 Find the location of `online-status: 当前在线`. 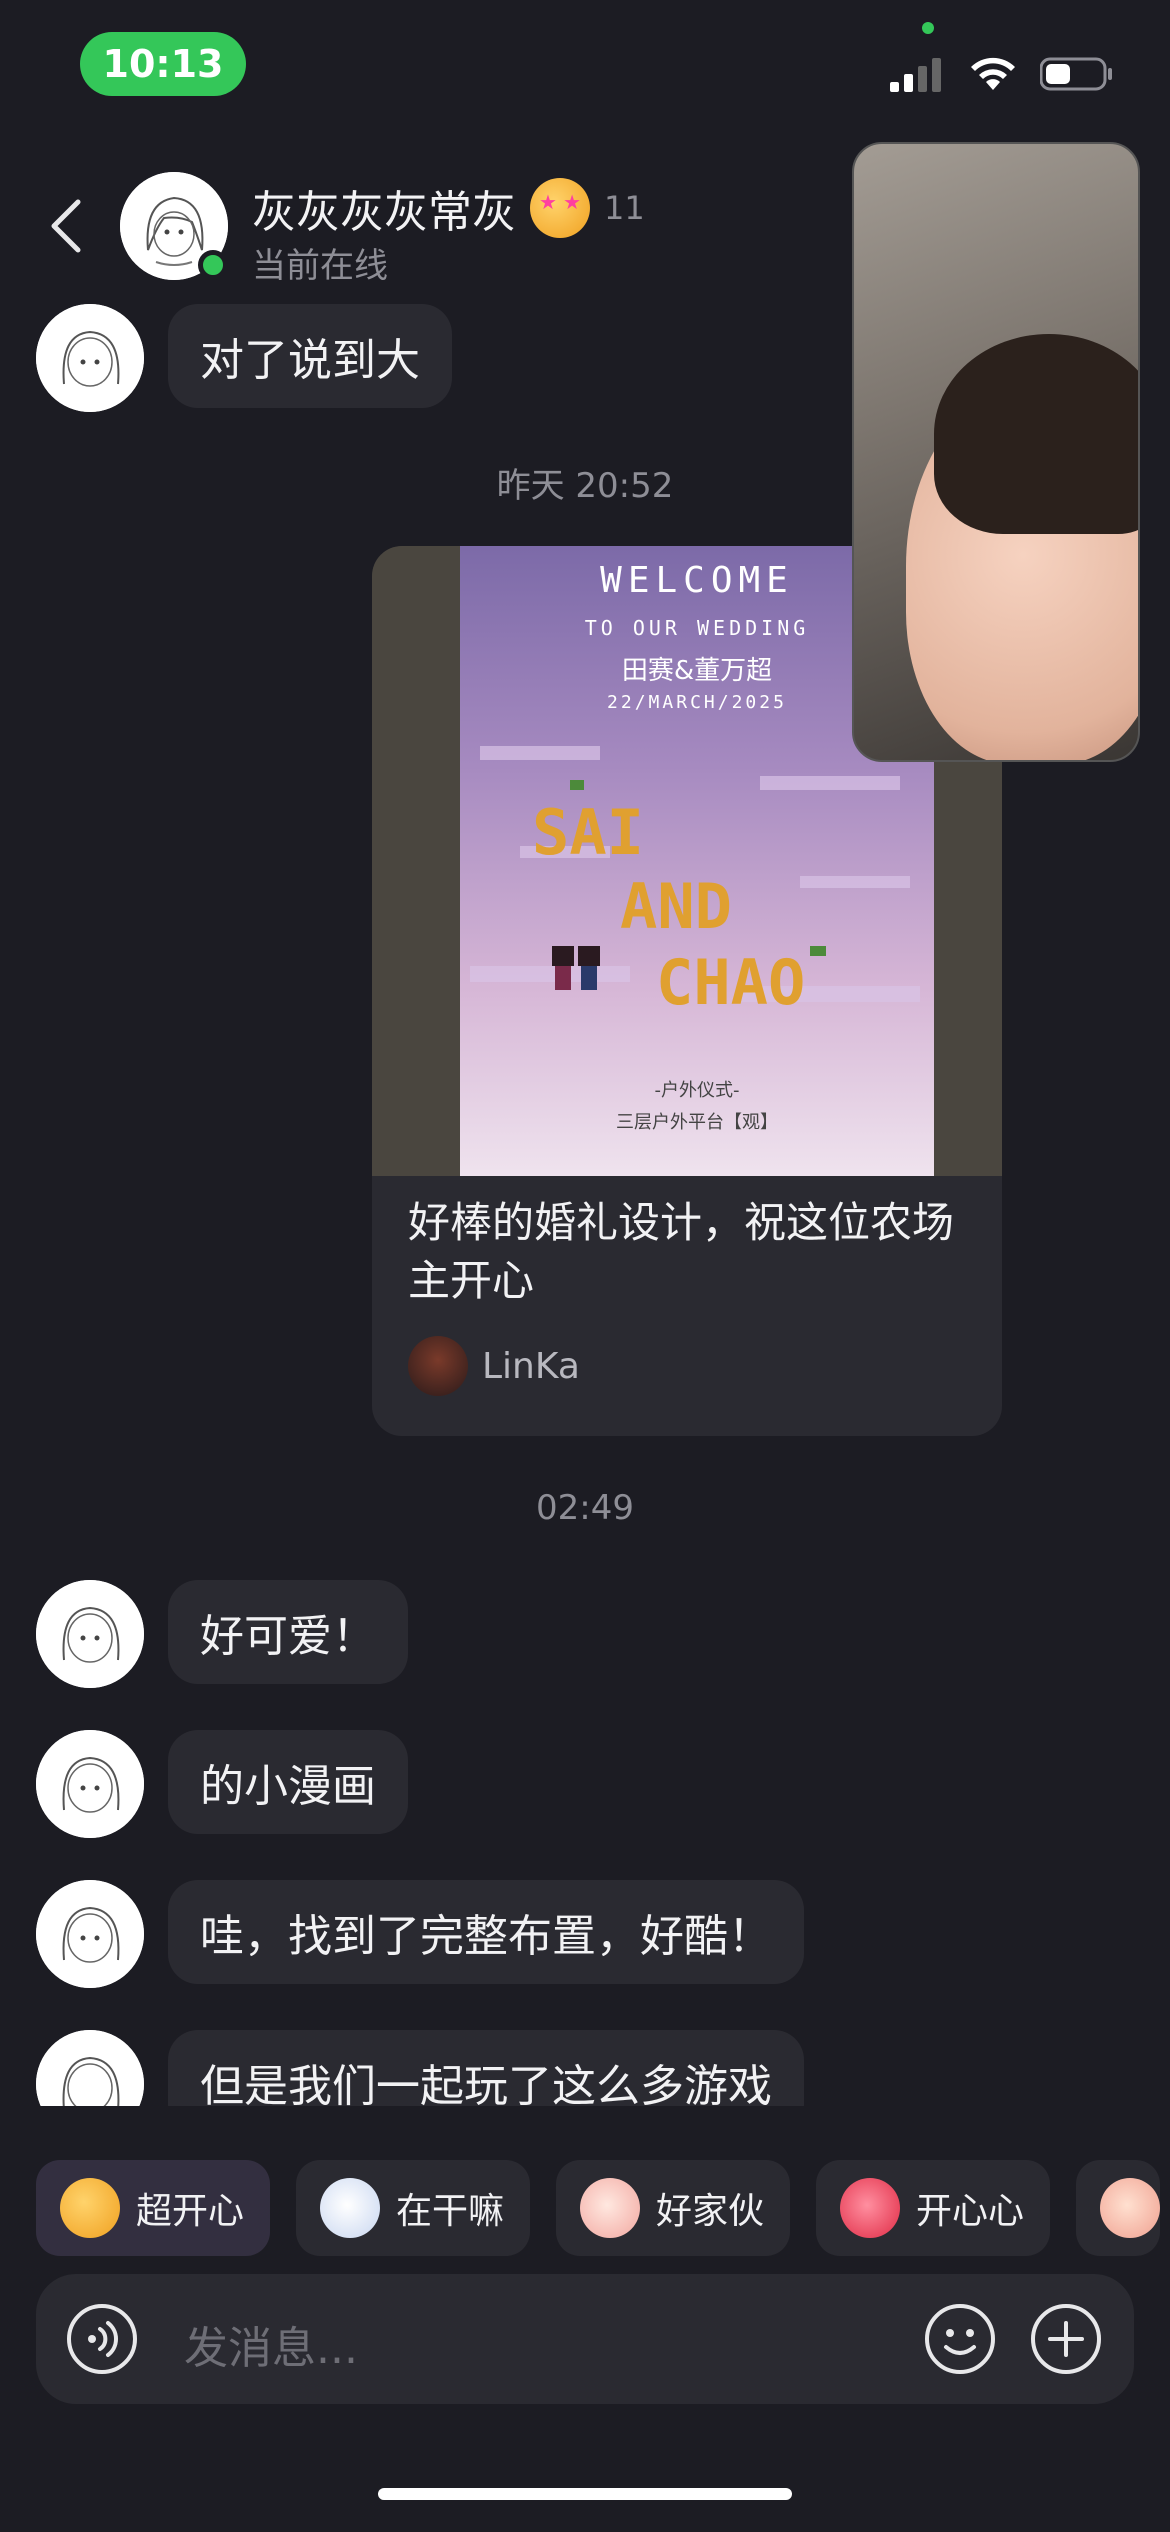

online-status: 当前在线 is located at coordinates (320, 266).